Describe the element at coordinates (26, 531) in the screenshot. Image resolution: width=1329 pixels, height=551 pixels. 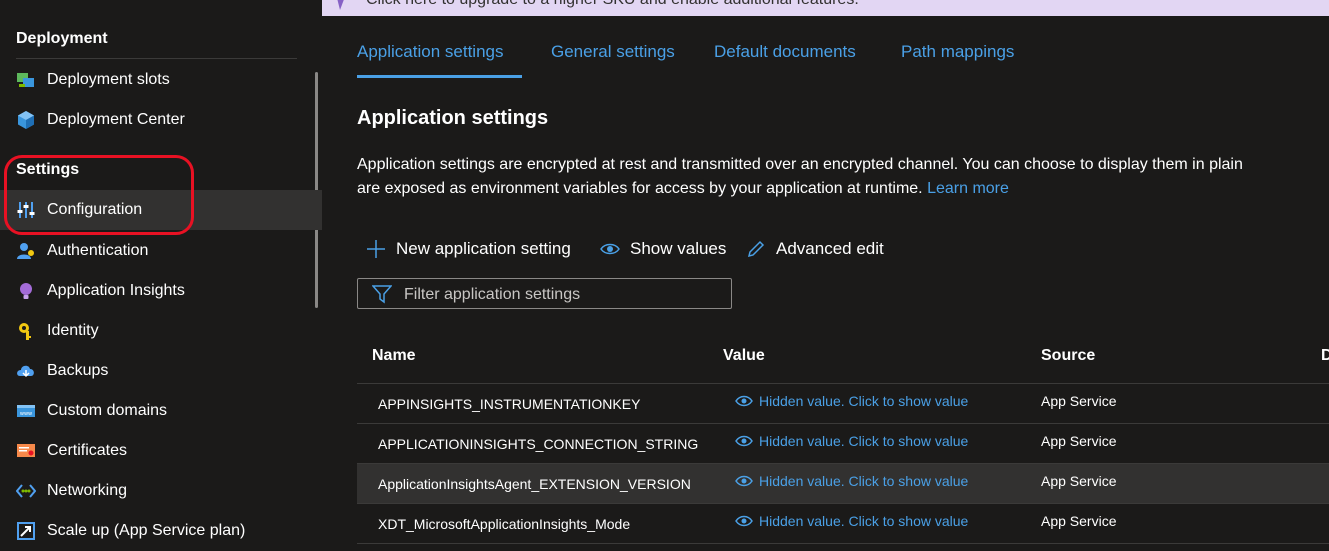
I see `scale-up-icon` at that location.